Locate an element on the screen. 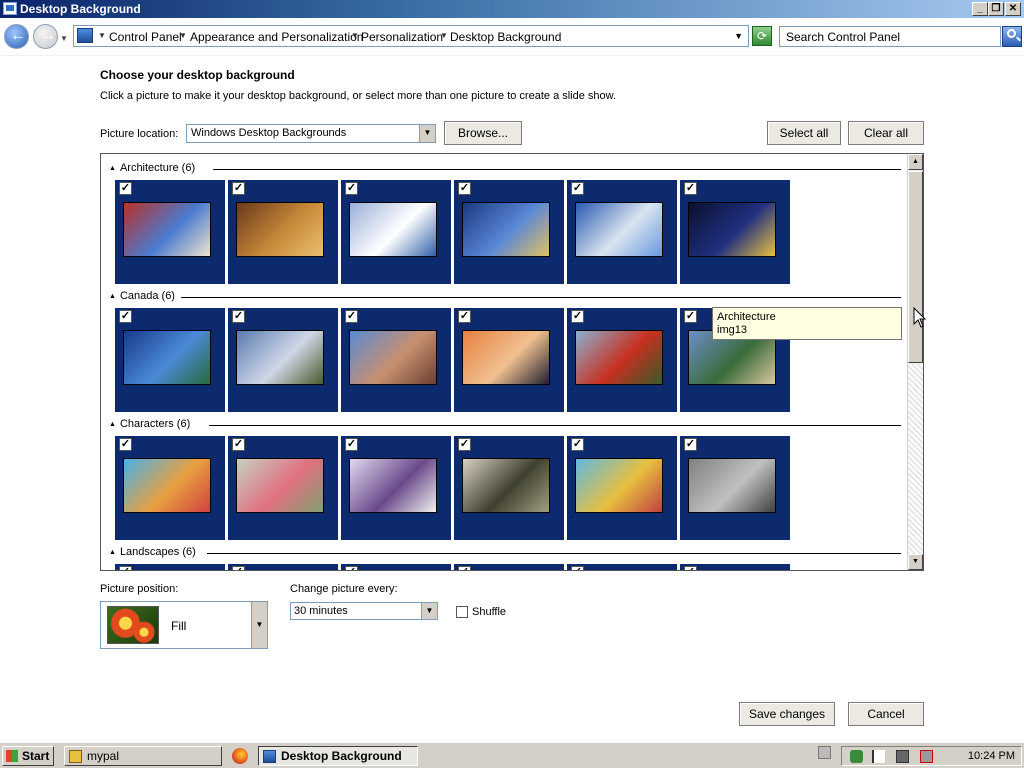  group-header: ▲ Architecture (6) is located at coordinates (152, 168).